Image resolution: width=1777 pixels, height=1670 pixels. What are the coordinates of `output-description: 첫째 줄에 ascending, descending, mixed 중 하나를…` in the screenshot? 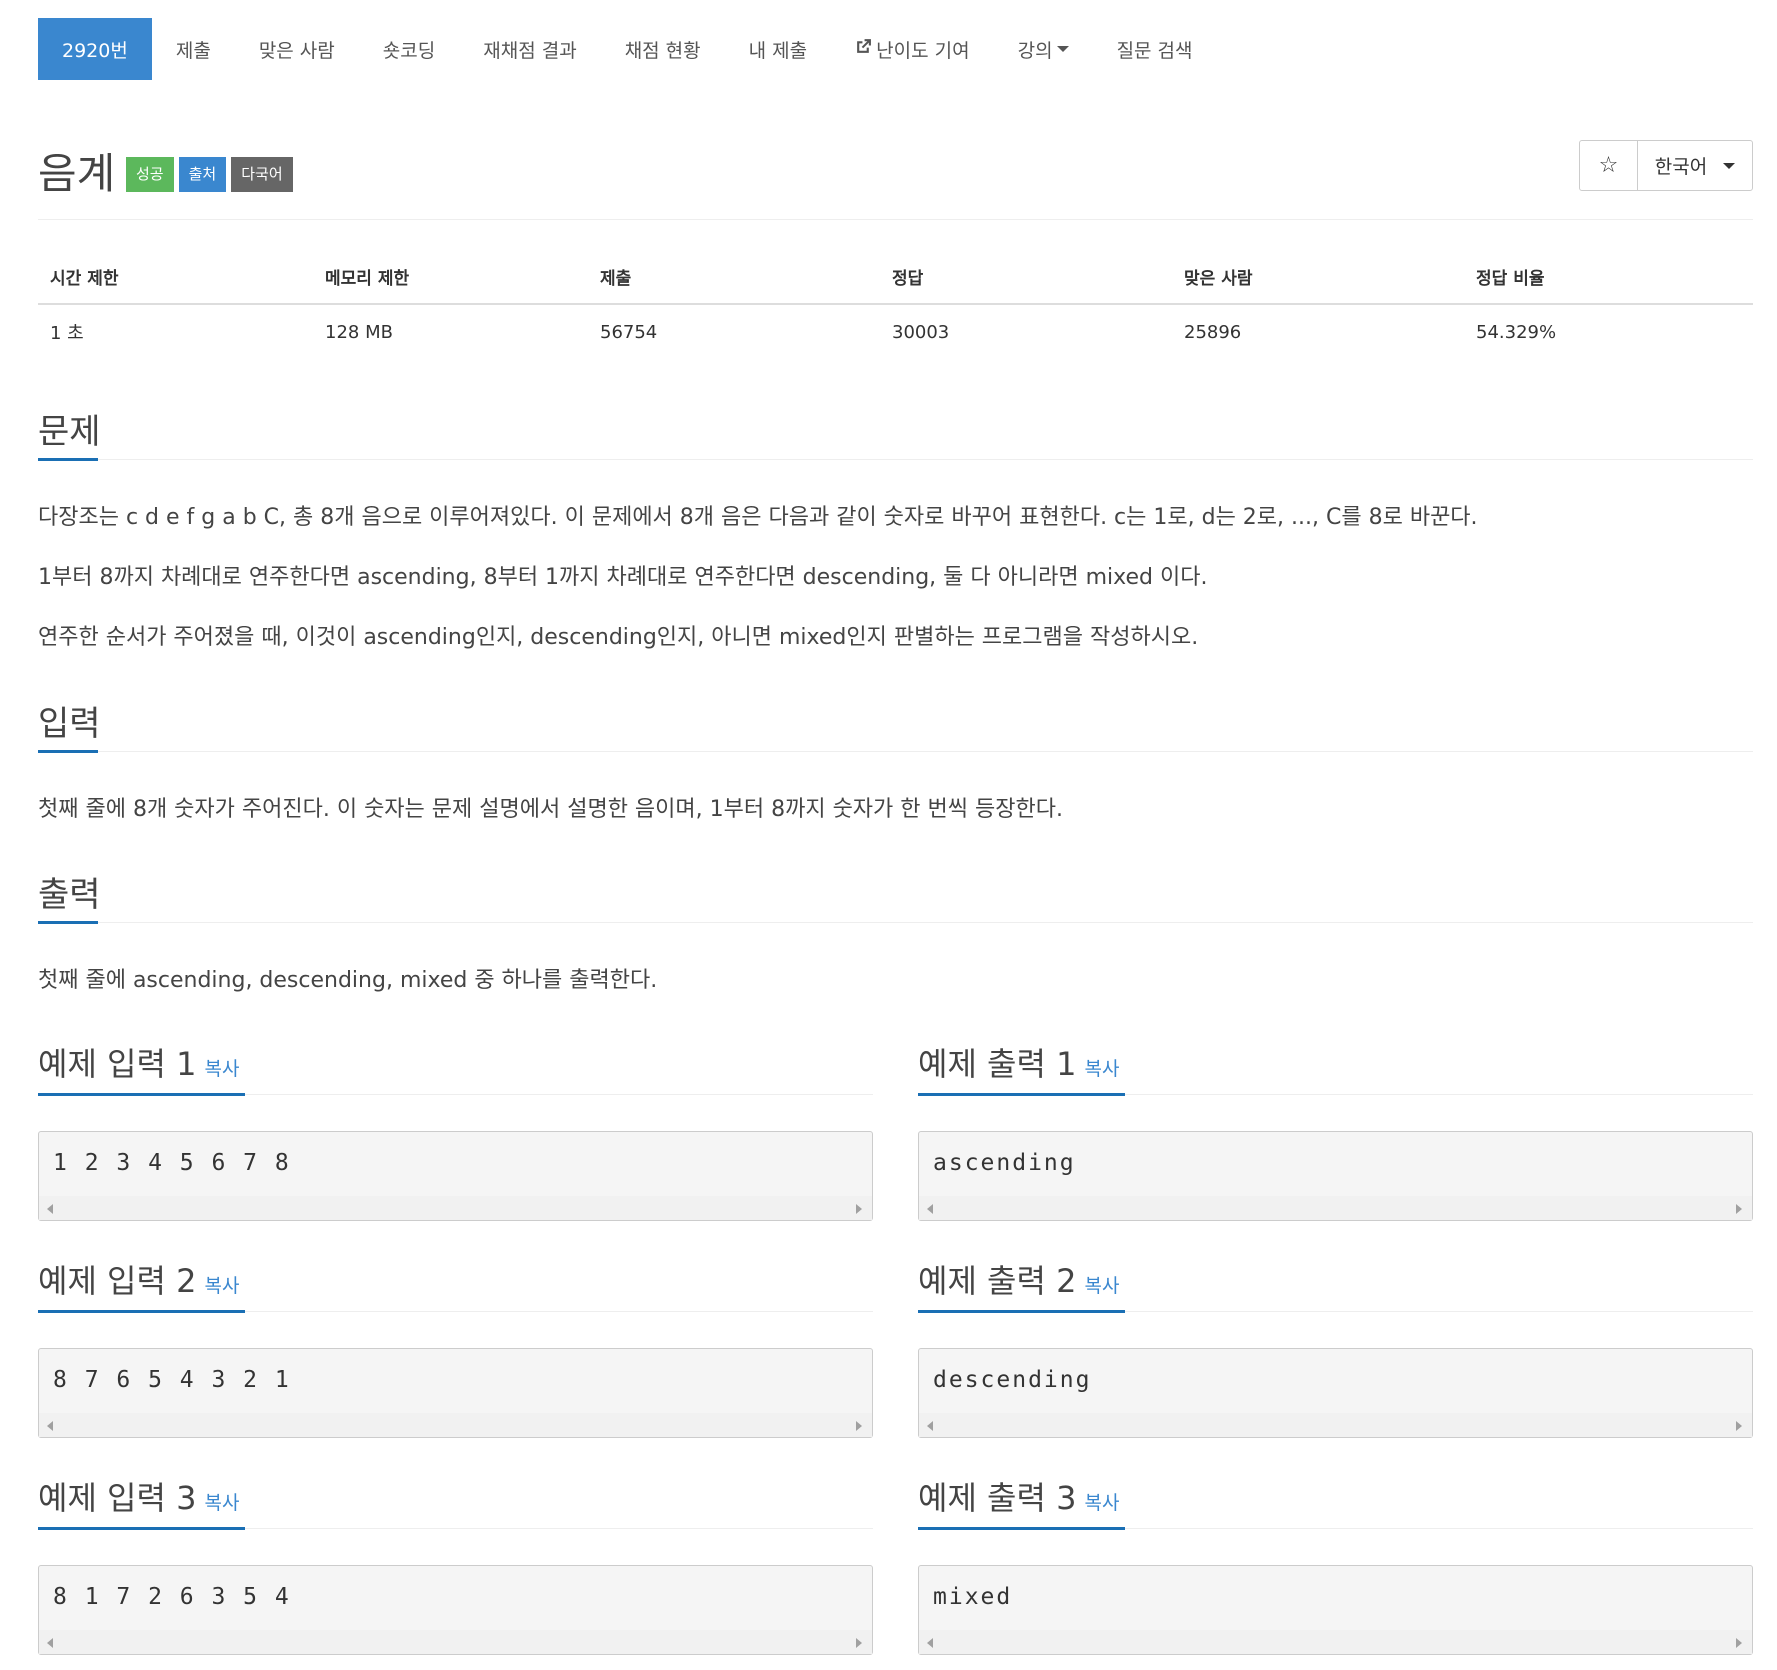 It's located at (348, 980).